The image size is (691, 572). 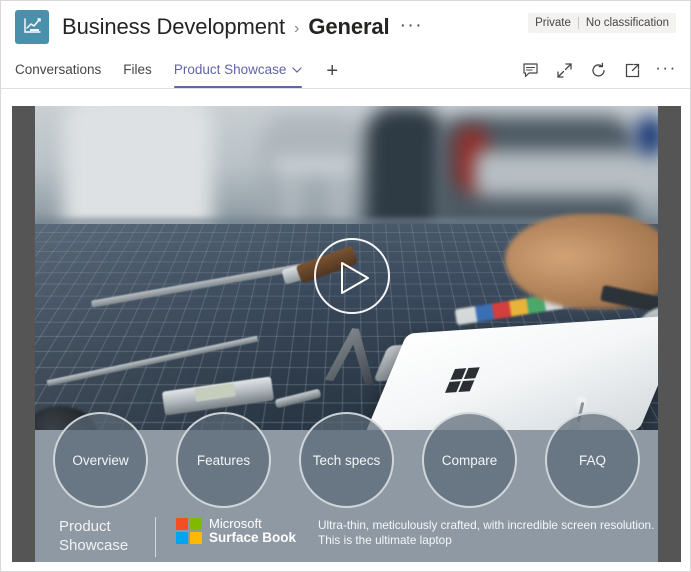 I want to click on channel-more-options-icon: ···, so click(x=411, y=25).